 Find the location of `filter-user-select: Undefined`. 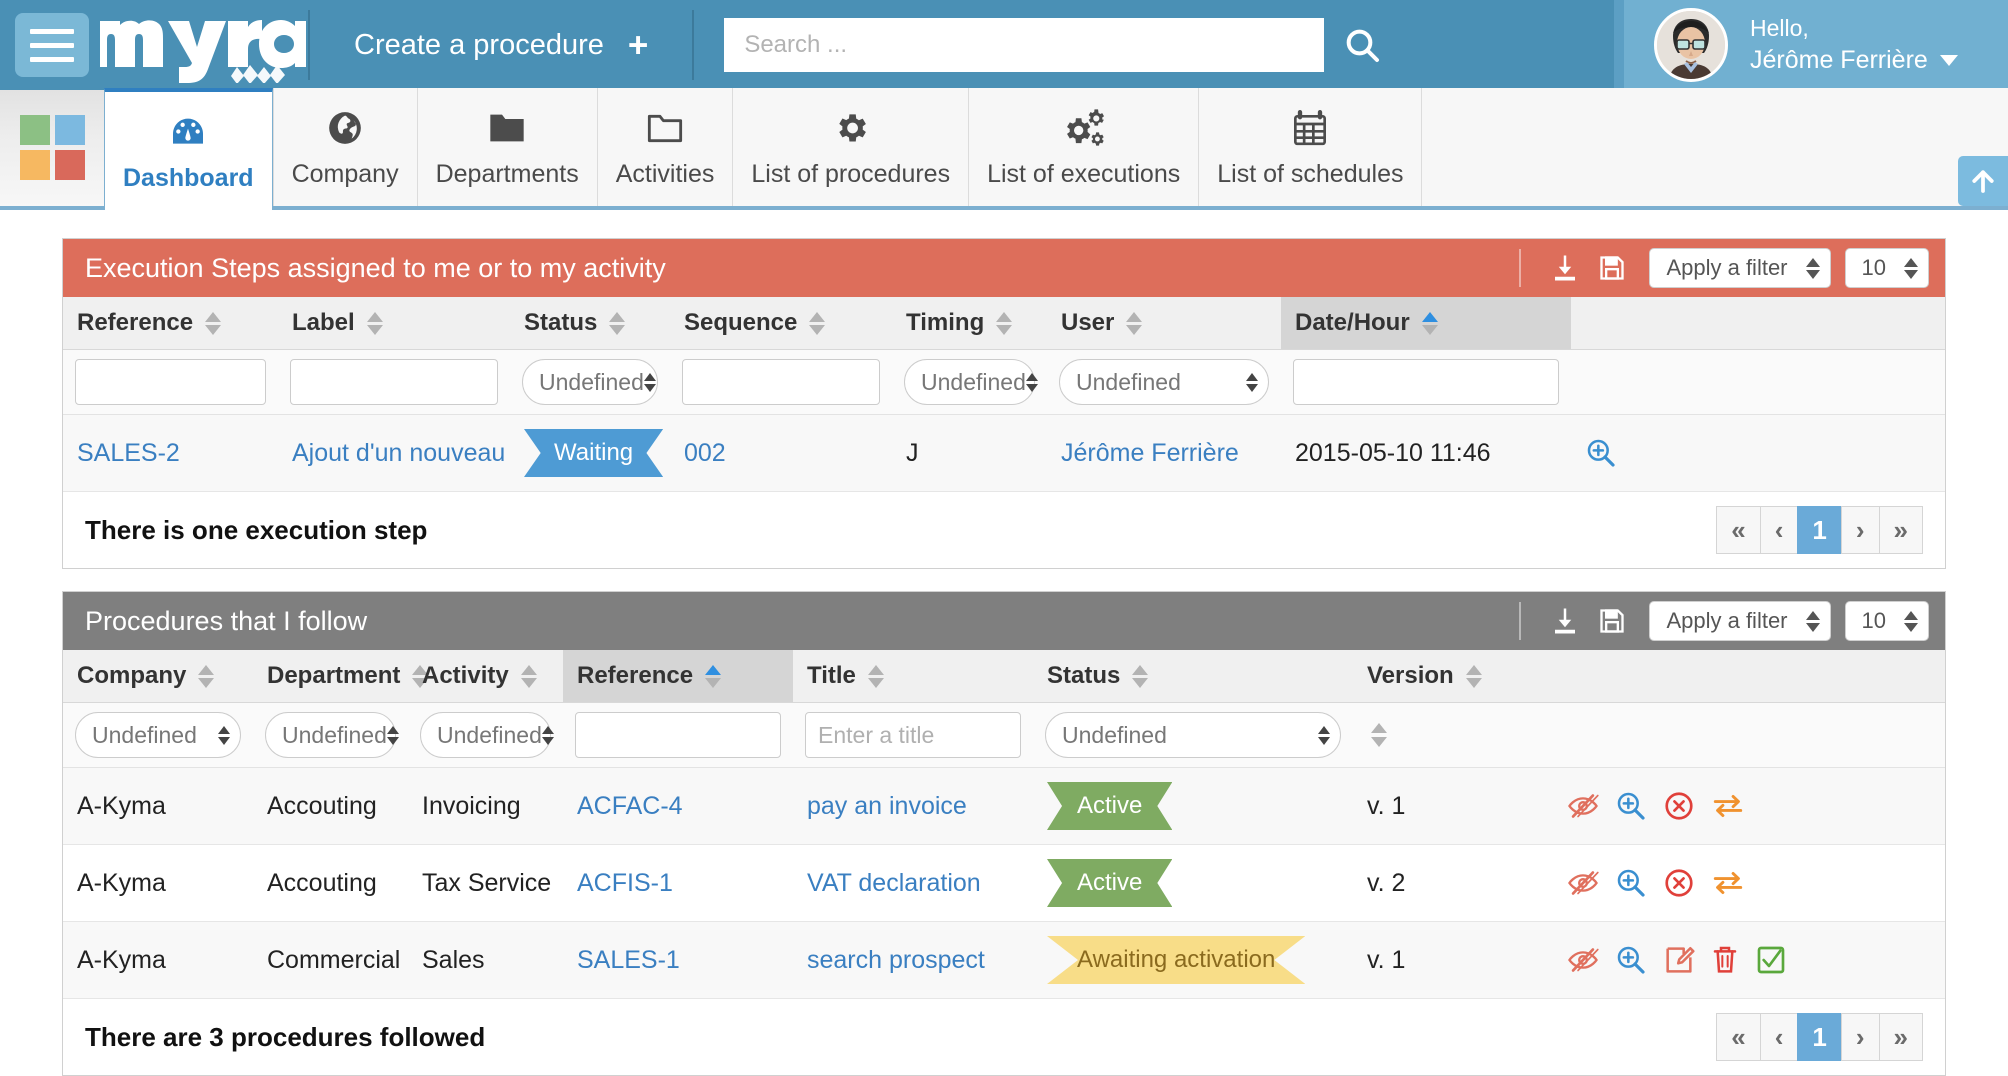

filter-user-select: Undefined is located at coordinates (1164, 382).